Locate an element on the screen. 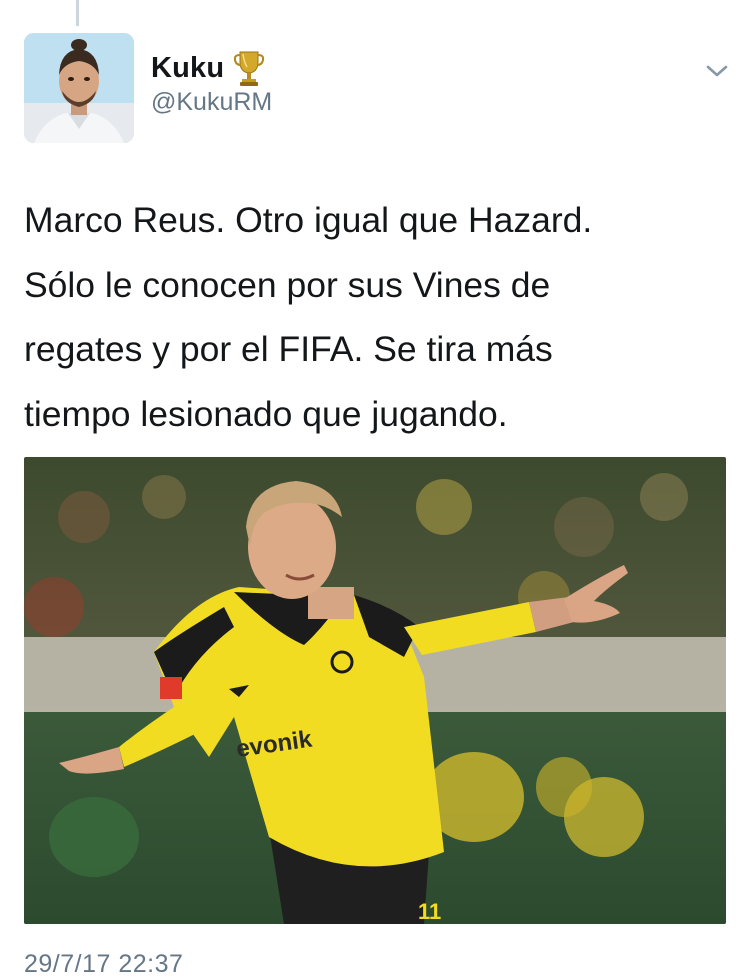 This screenshot has width=750, height=980. avatar is located at coordinates (79, 88).